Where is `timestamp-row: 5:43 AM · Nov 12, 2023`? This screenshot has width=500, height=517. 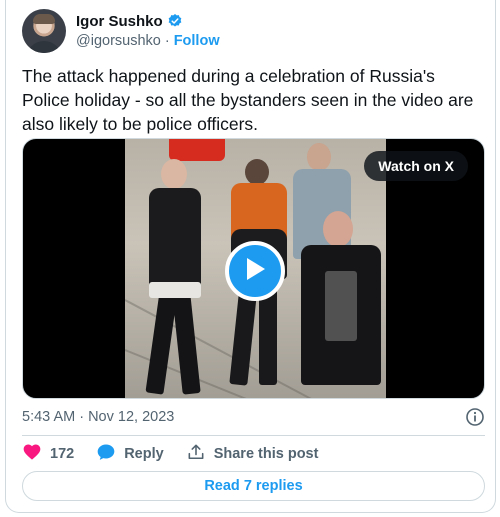
timestamp-row: 5:43 AM · Nov 12, 2023 is located at coordinates (253, 417).